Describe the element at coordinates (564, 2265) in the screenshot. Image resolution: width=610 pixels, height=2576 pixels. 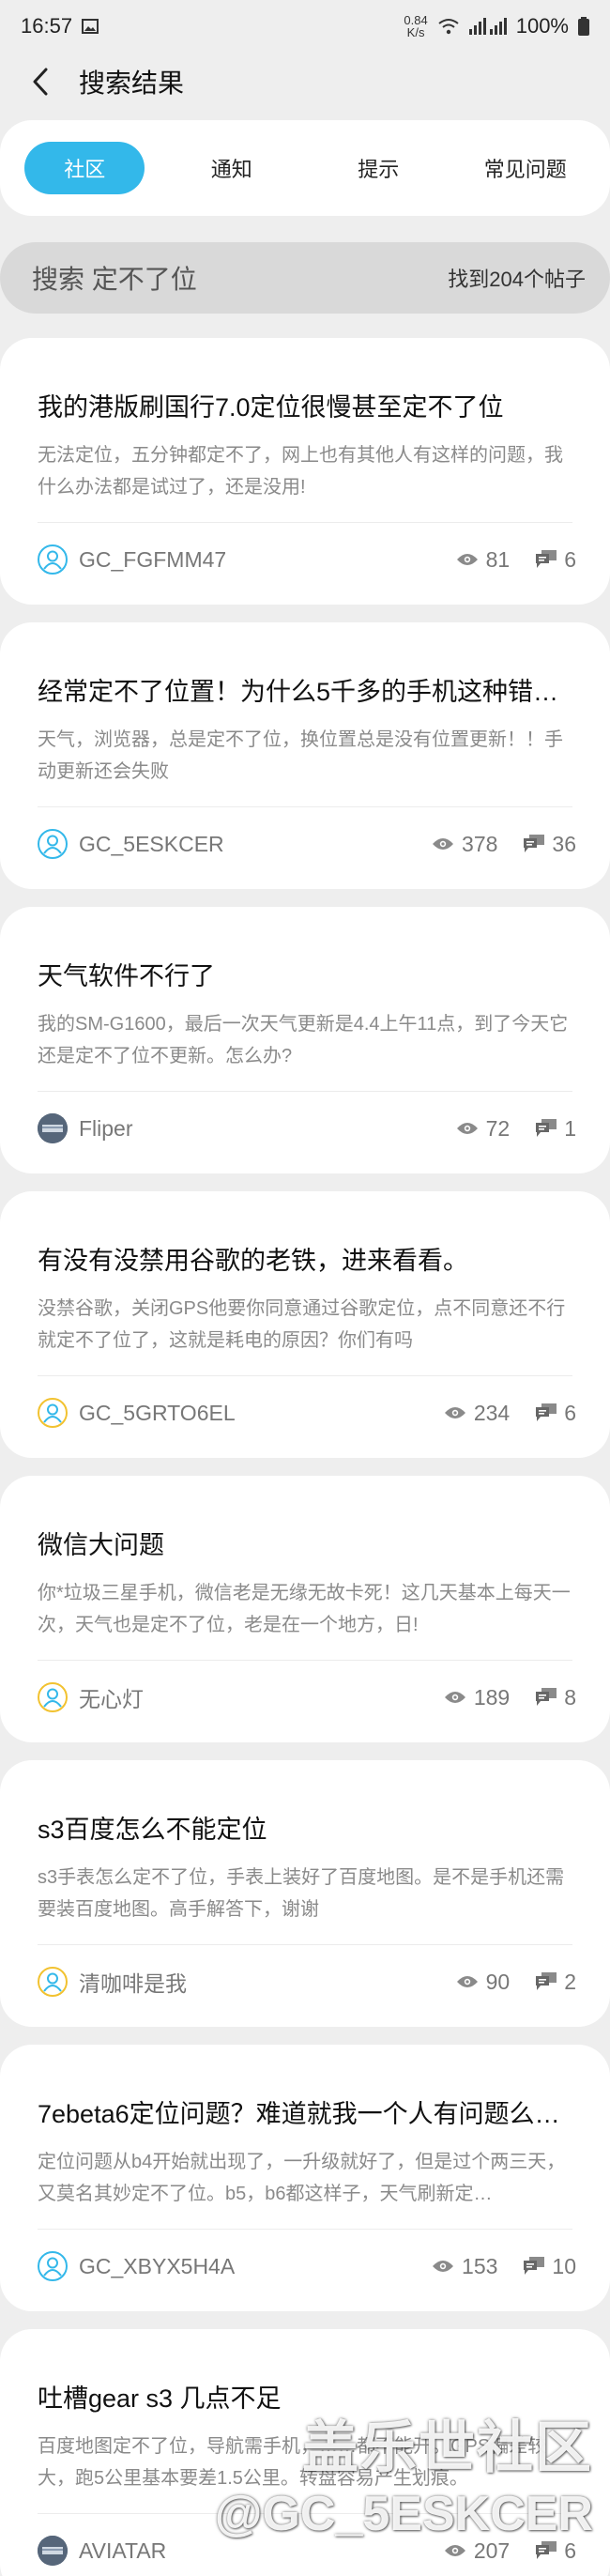
I see `reply-count-value: 10` at that location.